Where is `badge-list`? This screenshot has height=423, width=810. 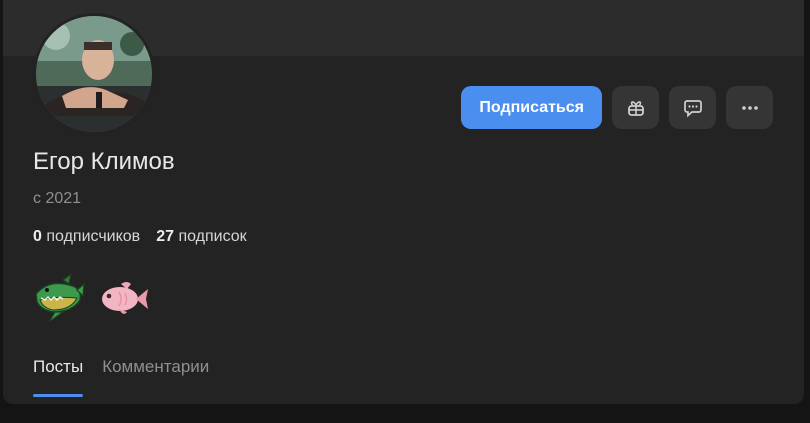
badge-list is located at coordinates (91, 298).